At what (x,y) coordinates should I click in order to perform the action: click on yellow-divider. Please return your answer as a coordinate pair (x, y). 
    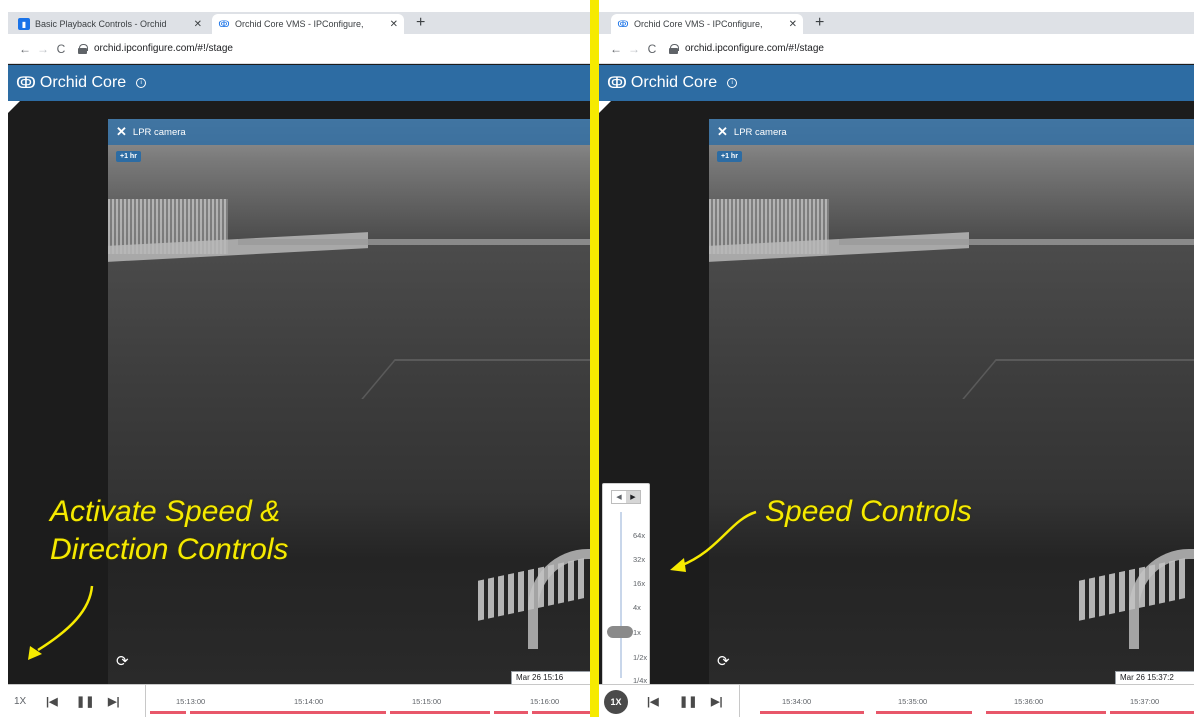
    Looking at the image, I should click on (594, 358).